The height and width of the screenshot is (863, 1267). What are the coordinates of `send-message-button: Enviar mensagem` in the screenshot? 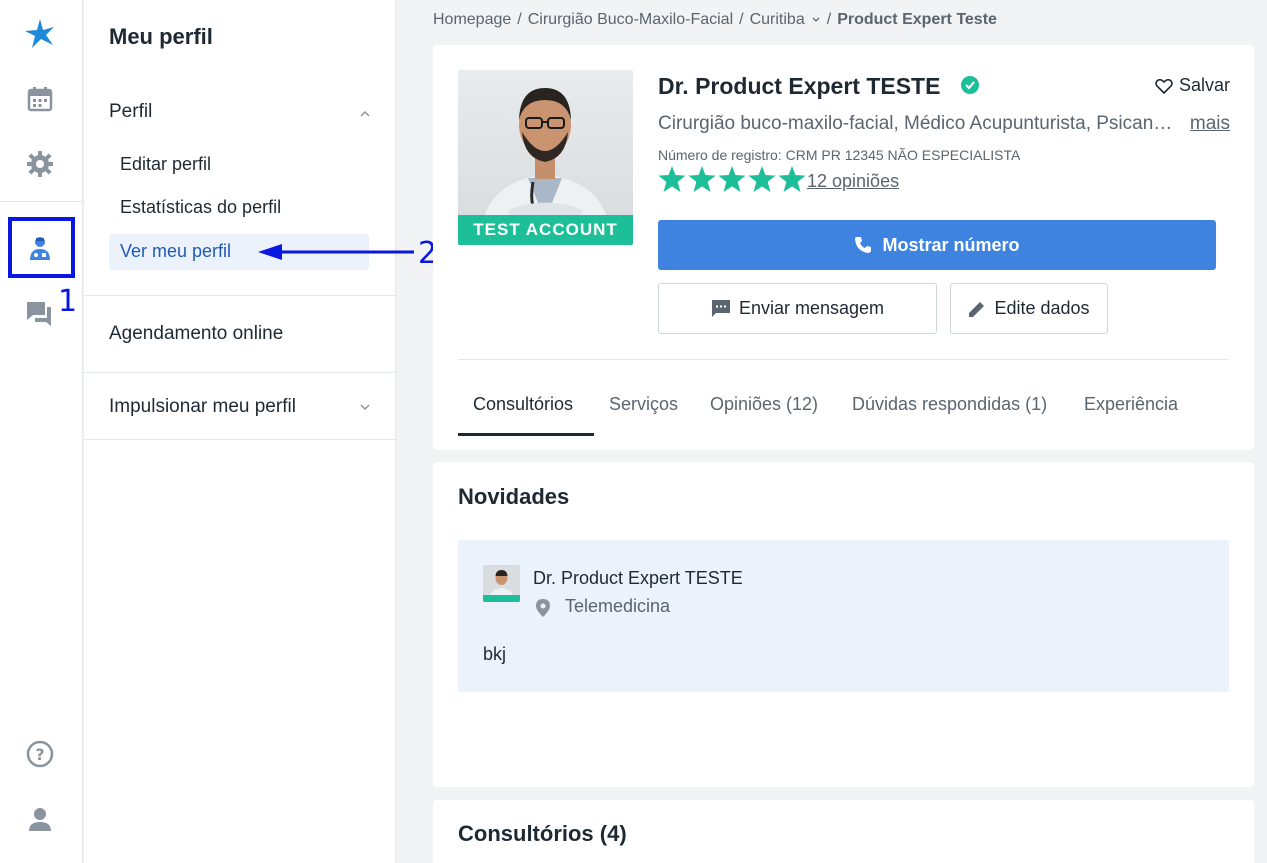 It's located at (797, 308).